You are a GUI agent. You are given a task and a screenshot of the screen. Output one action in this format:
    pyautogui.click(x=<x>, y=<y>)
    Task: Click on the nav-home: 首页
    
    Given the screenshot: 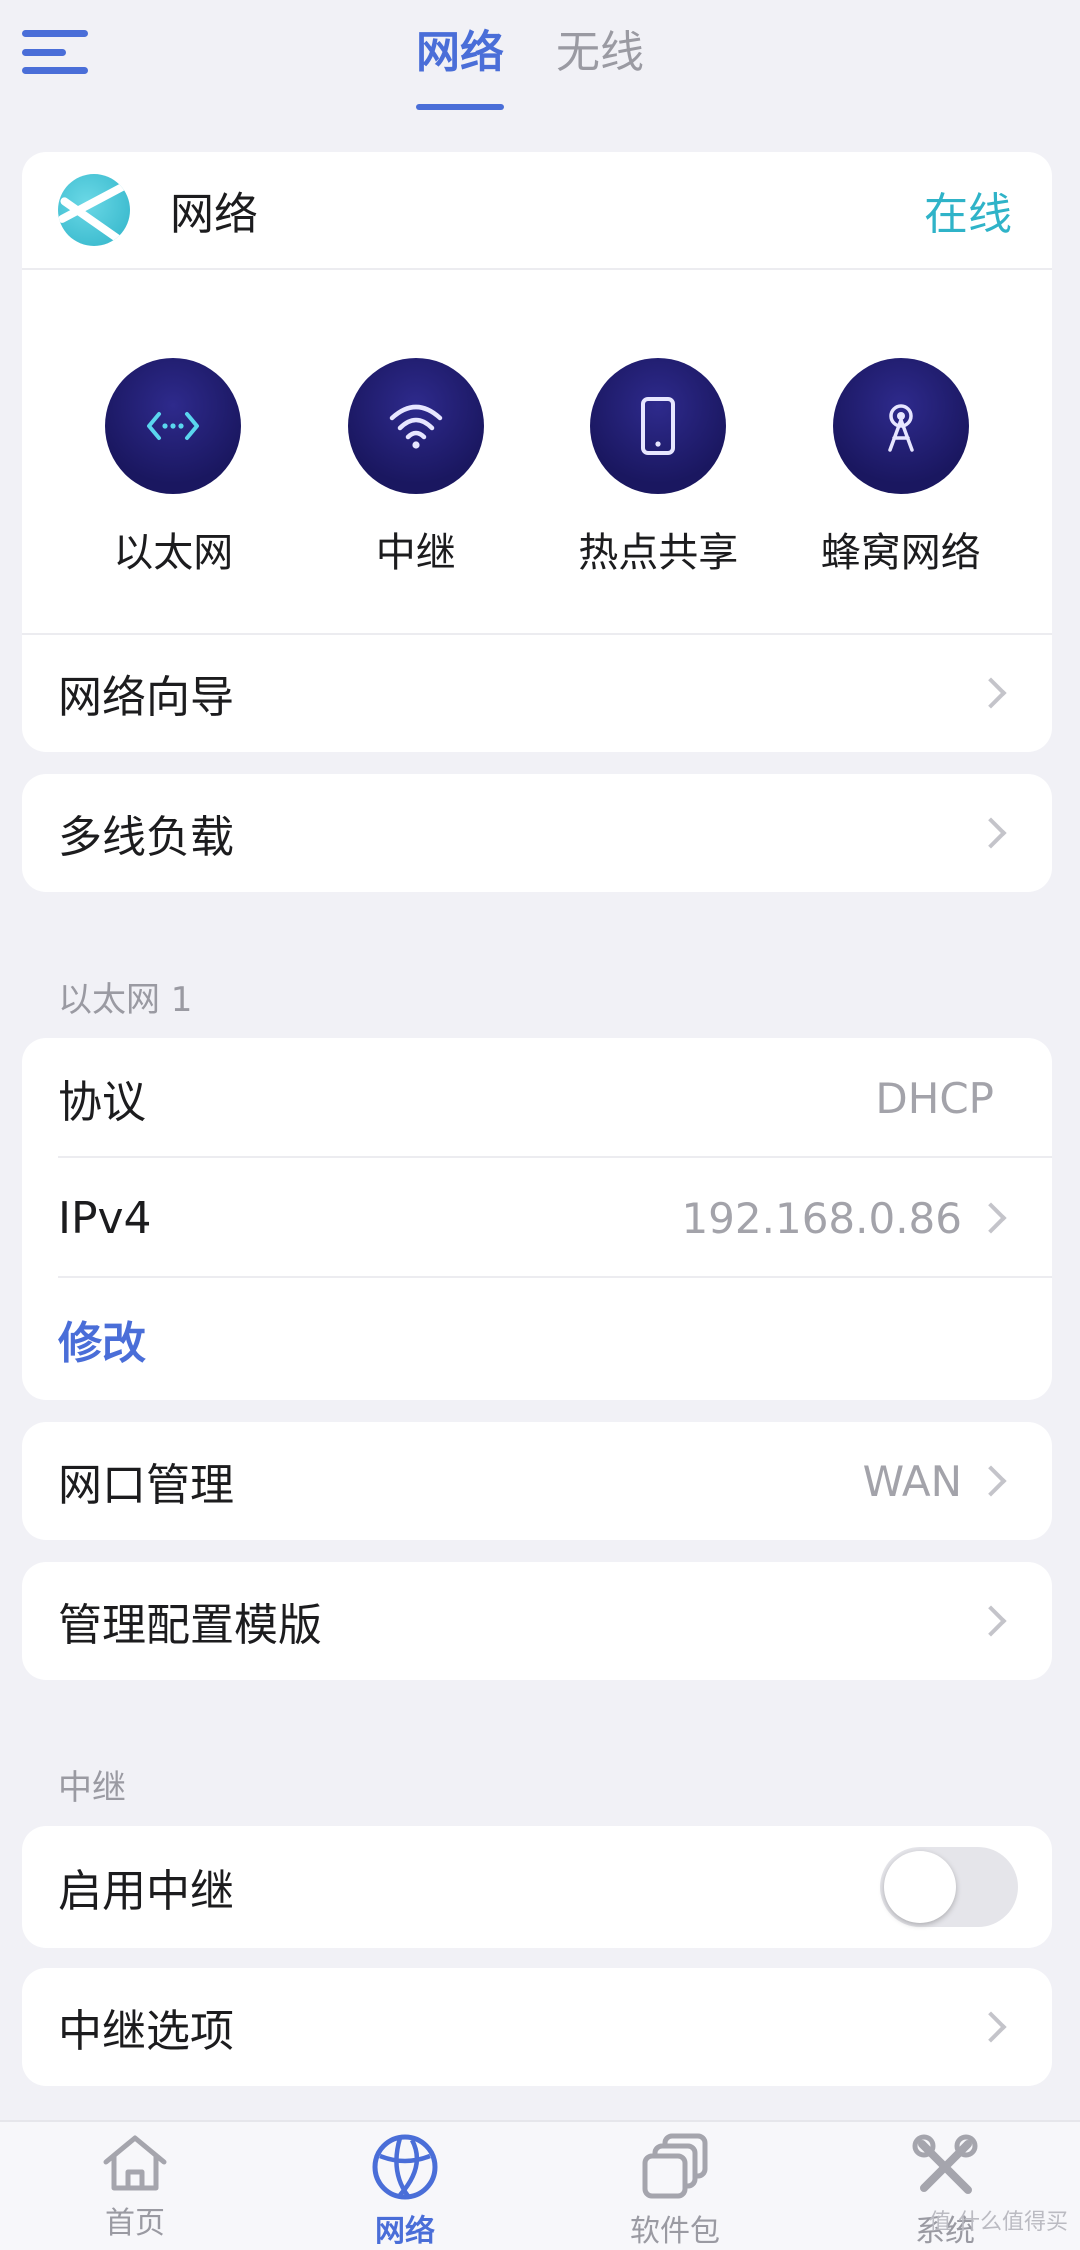 What is the action you would take?
    pyautogui.click(x=135, y=2191)
    